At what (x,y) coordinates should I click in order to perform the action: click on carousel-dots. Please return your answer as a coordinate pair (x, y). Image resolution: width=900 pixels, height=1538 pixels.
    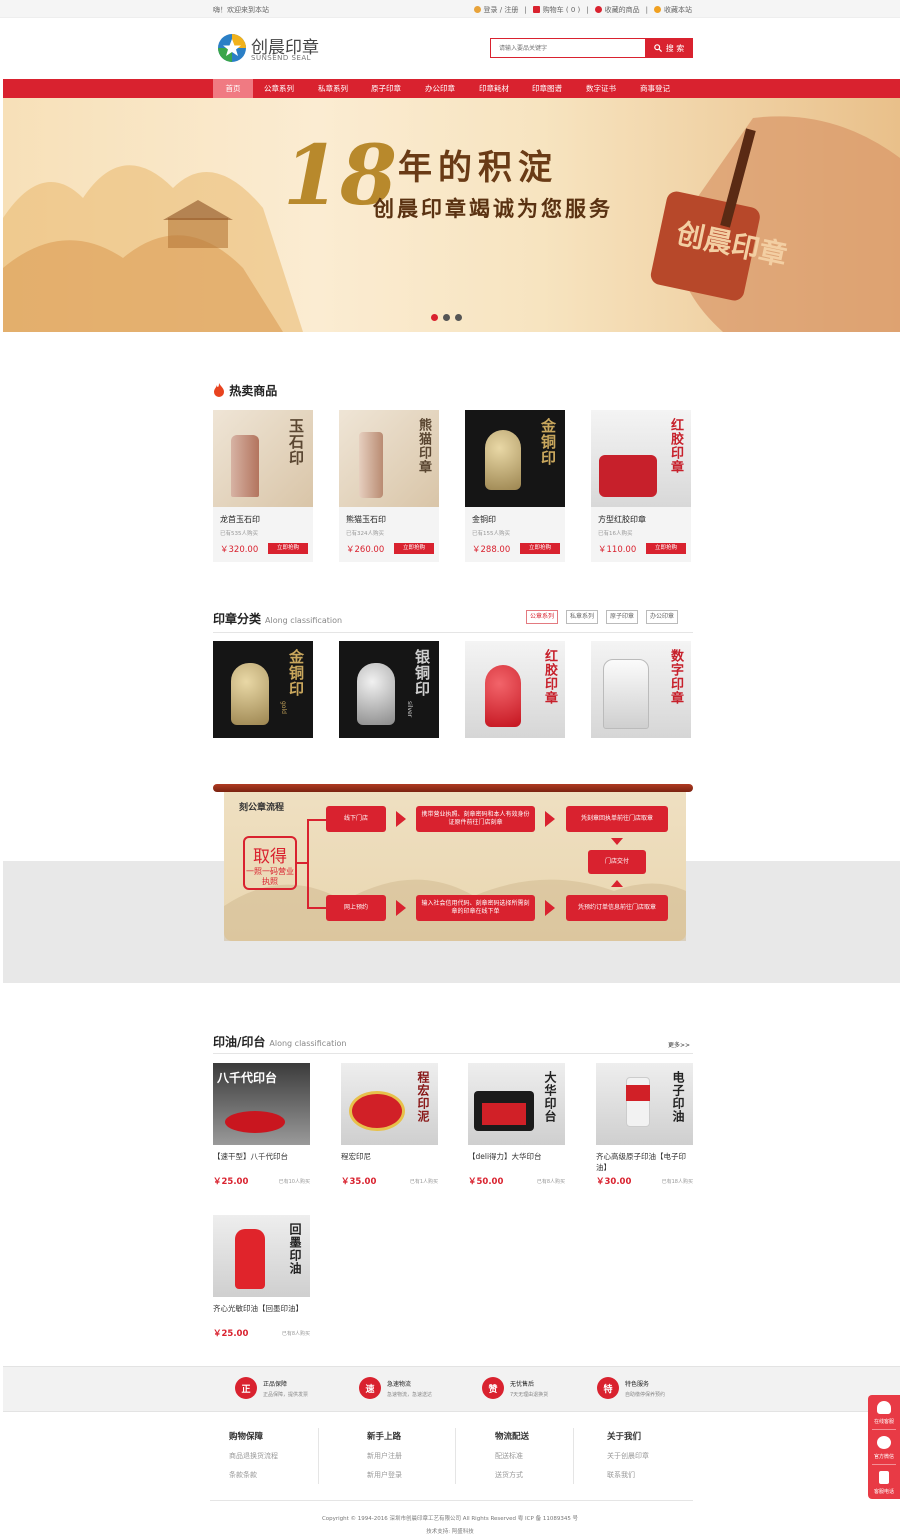
    Looking at the image, I should click on (446, 317).